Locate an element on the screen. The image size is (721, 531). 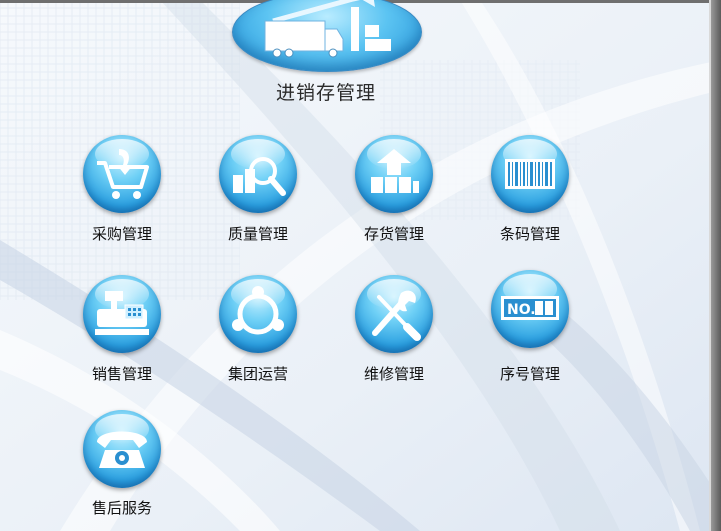
cash-register-icon is located at coordinates (122, 313).